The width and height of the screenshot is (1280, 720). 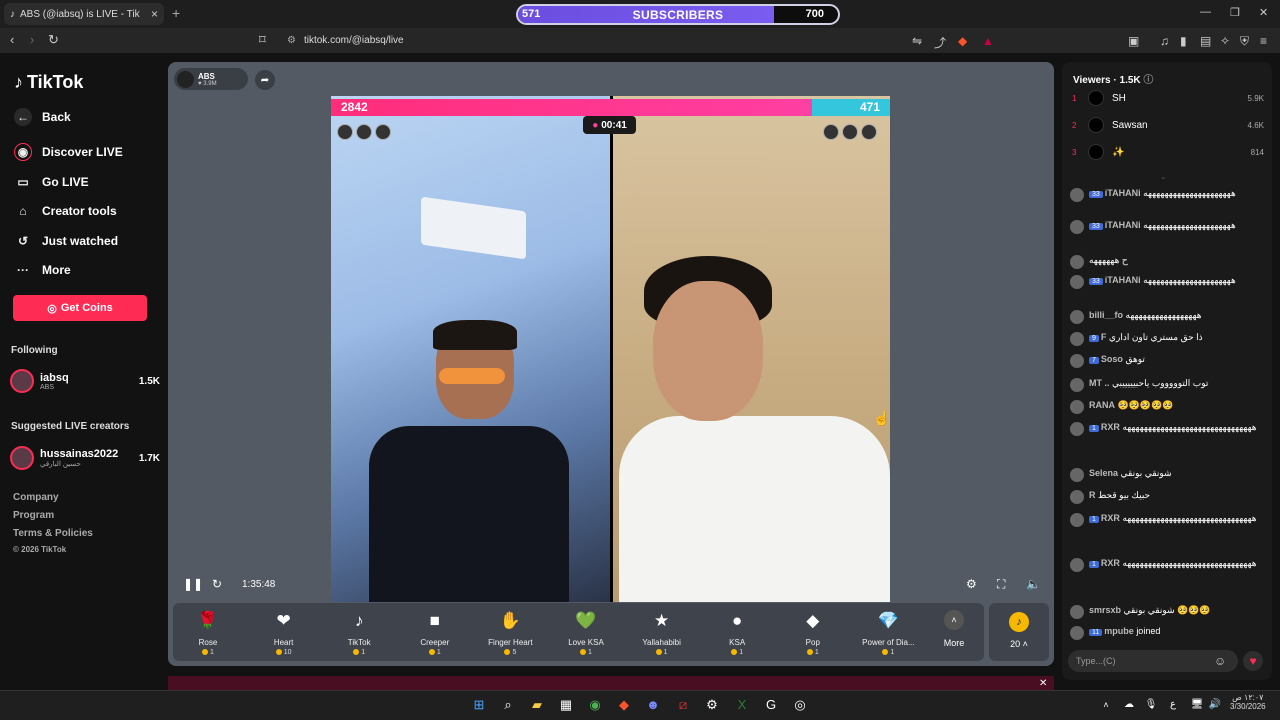 I want to click on excel-icon: X, so click(x=742, y=705).